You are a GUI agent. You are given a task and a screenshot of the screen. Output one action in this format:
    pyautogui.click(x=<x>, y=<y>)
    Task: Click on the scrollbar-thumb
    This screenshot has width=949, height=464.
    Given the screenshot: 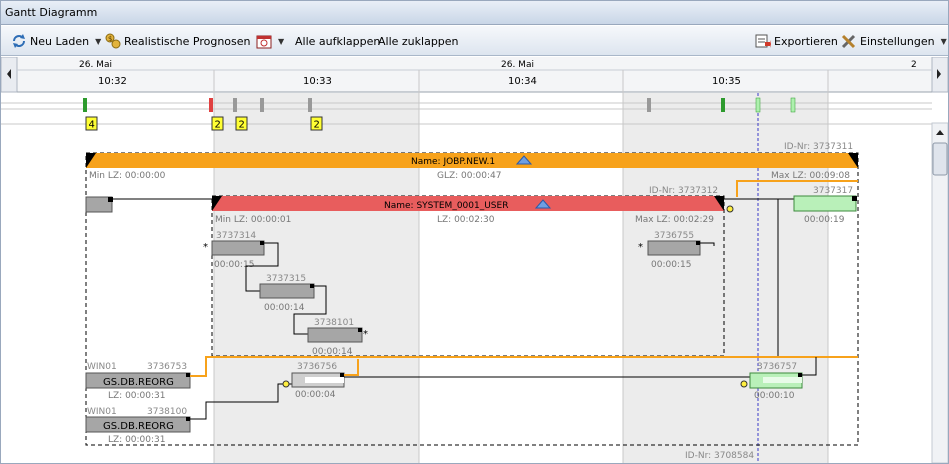 What is the action you would take?
    pyautogui.click(x=940, y=159)
    